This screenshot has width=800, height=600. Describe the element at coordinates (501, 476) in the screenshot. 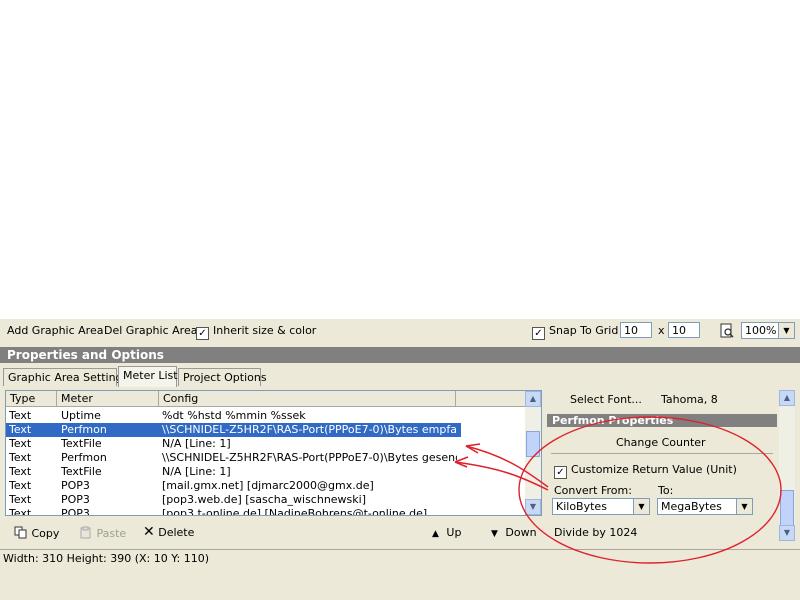

I see `annotation-arrow-lower` at that location.